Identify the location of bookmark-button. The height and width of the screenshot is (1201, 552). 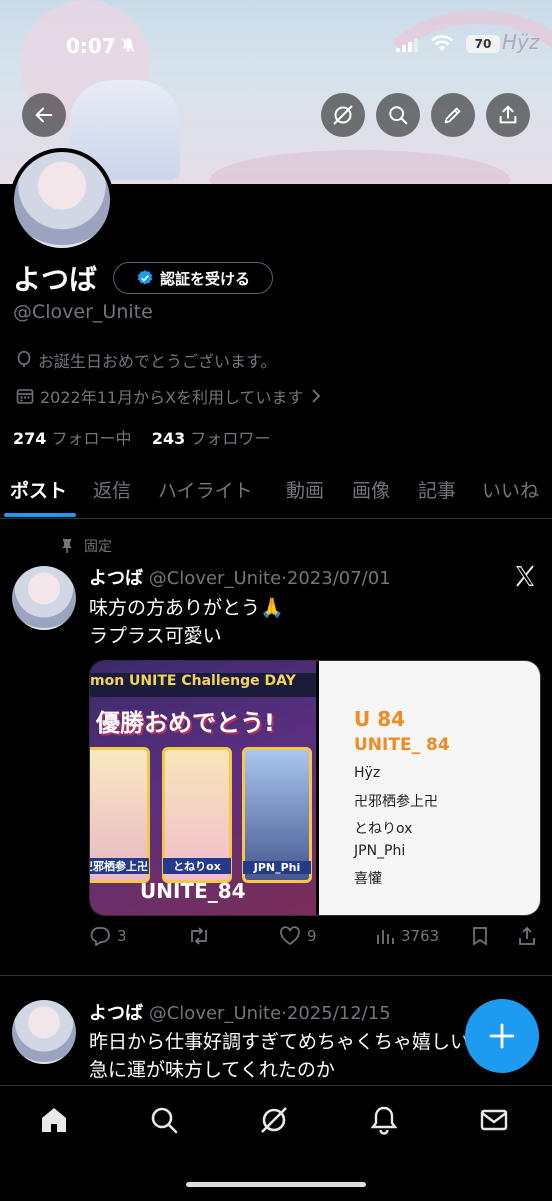
(480, 936).